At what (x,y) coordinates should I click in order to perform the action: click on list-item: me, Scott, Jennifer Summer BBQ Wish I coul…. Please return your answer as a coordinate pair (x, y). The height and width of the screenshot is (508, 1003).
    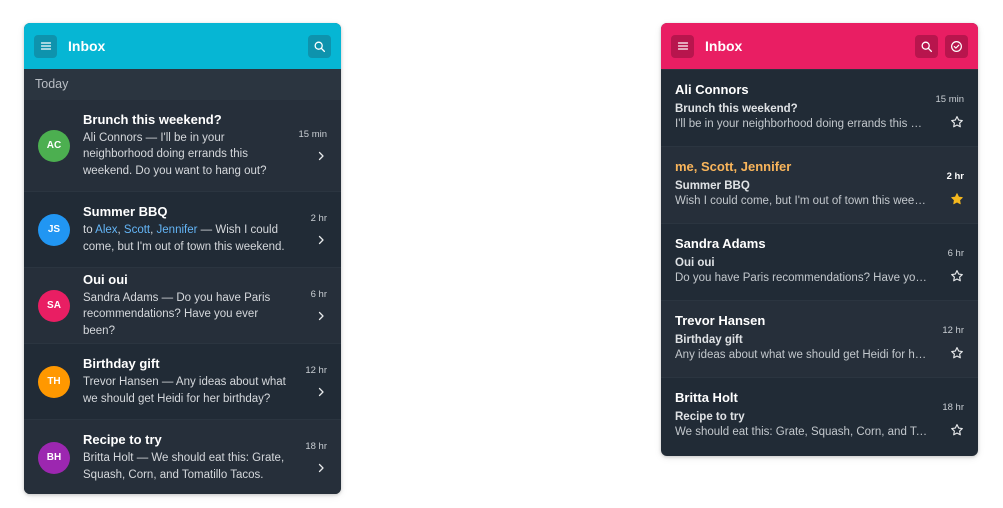
    Looking at the image, I should click on (819, 184).